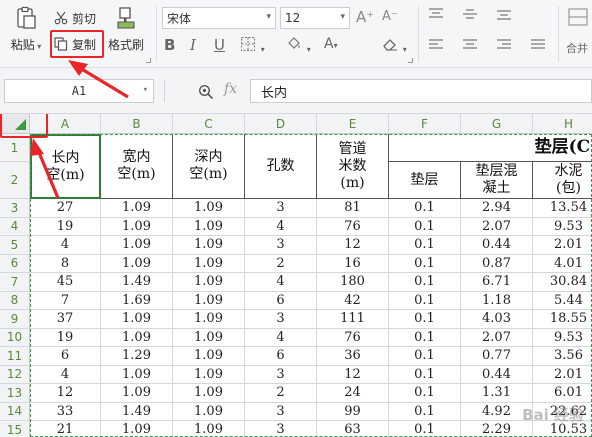 This screenshot has height=437, width=592. Describe the element at coordinates (497, 245) in the screenshot. I see `table-cell: 0.44` at that location.